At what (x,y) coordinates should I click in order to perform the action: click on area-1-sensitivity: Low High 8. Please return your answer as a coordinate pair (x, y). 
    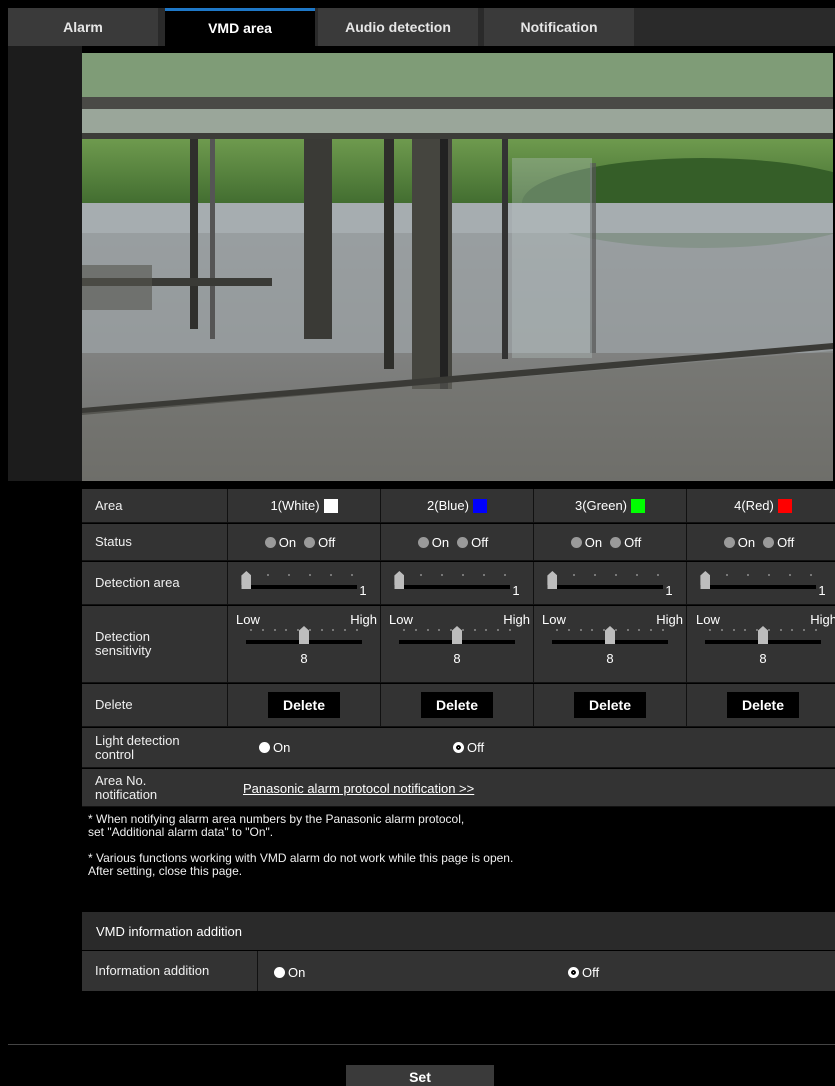
    Looking at the image, I should click on (303, 644).